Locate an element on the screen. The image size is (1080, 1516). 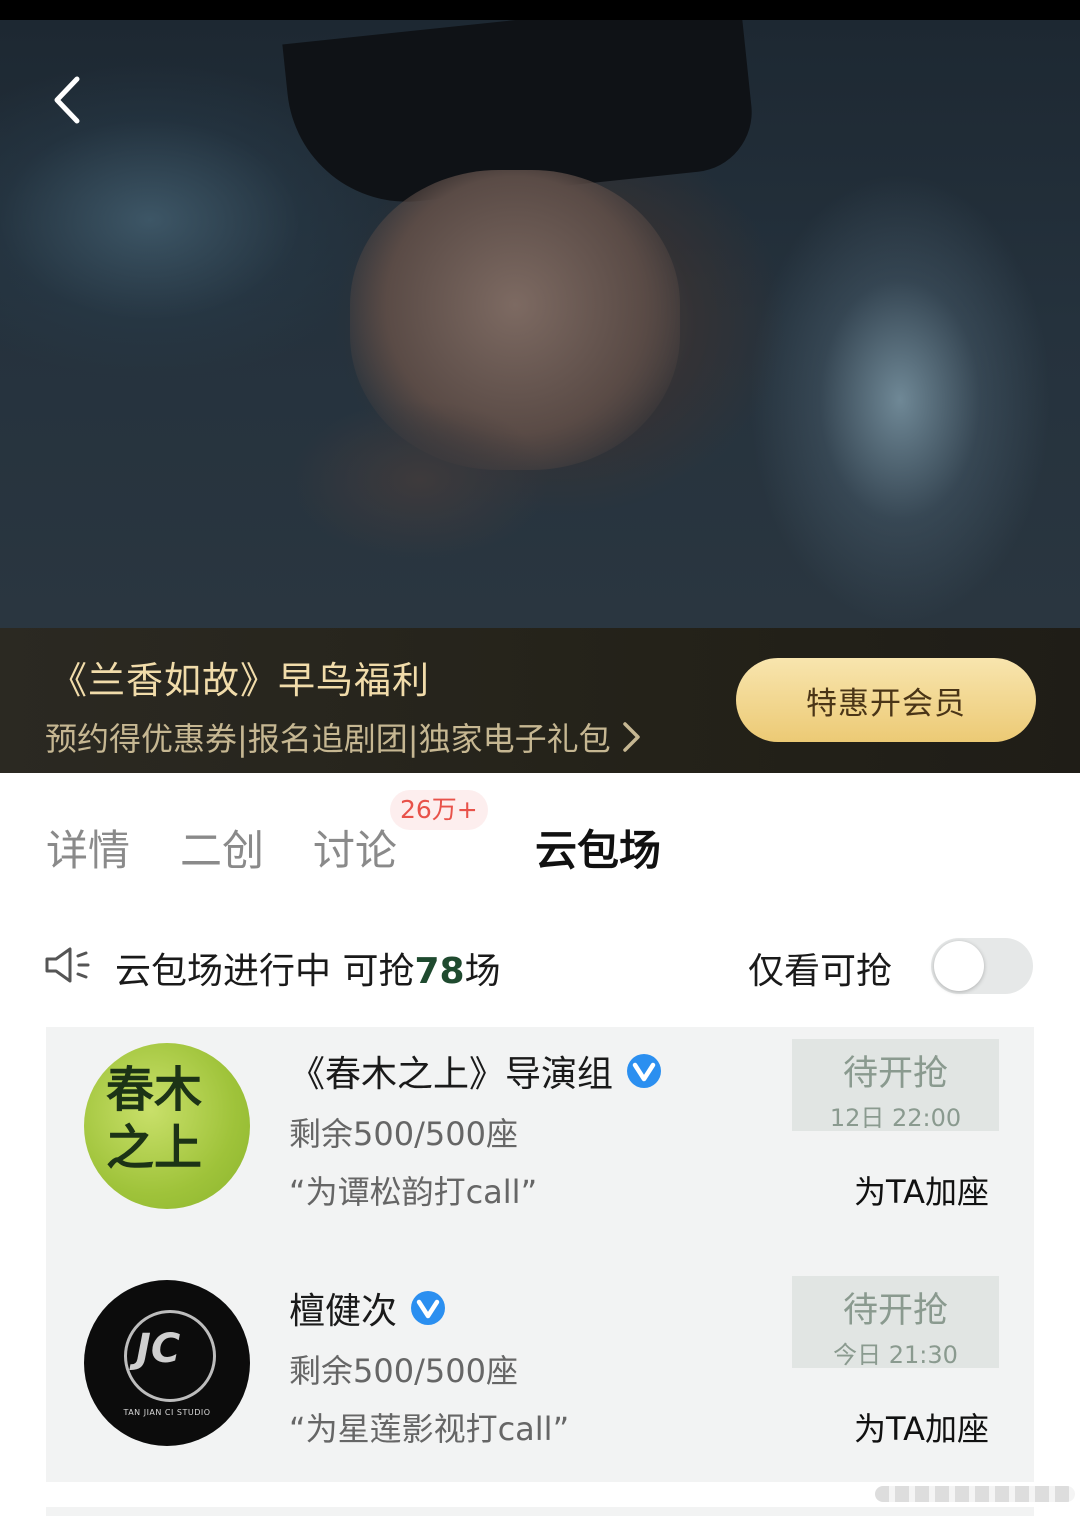
status-bar is located at coordinates (540, 10).